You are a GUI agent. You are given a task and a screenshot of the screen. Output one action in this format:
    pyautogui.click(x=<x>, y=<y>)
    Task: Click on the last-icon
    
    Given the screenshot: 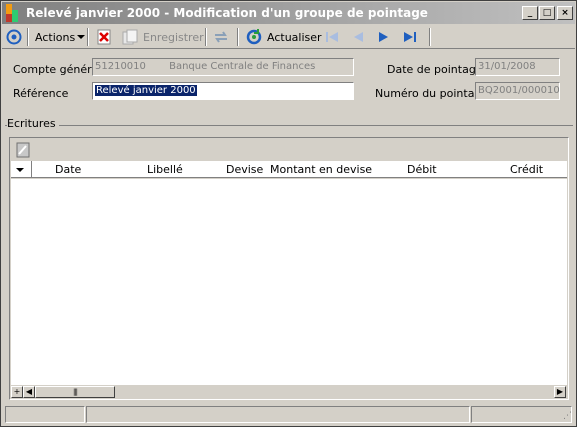 What is the action you would take?
    pyautogui.click(x=410, y=37)
    